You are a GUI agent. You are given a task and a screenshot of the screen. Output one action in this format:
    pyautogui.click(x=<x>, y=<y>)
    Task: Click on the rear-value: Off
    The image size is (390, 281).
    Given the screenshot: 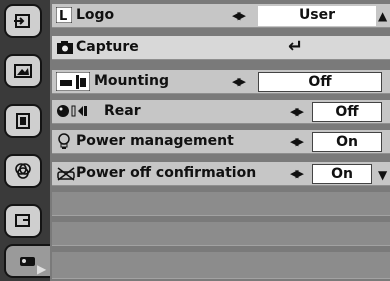 What is the action you would take?
    pyautogui.click(x=347, y=112)
    